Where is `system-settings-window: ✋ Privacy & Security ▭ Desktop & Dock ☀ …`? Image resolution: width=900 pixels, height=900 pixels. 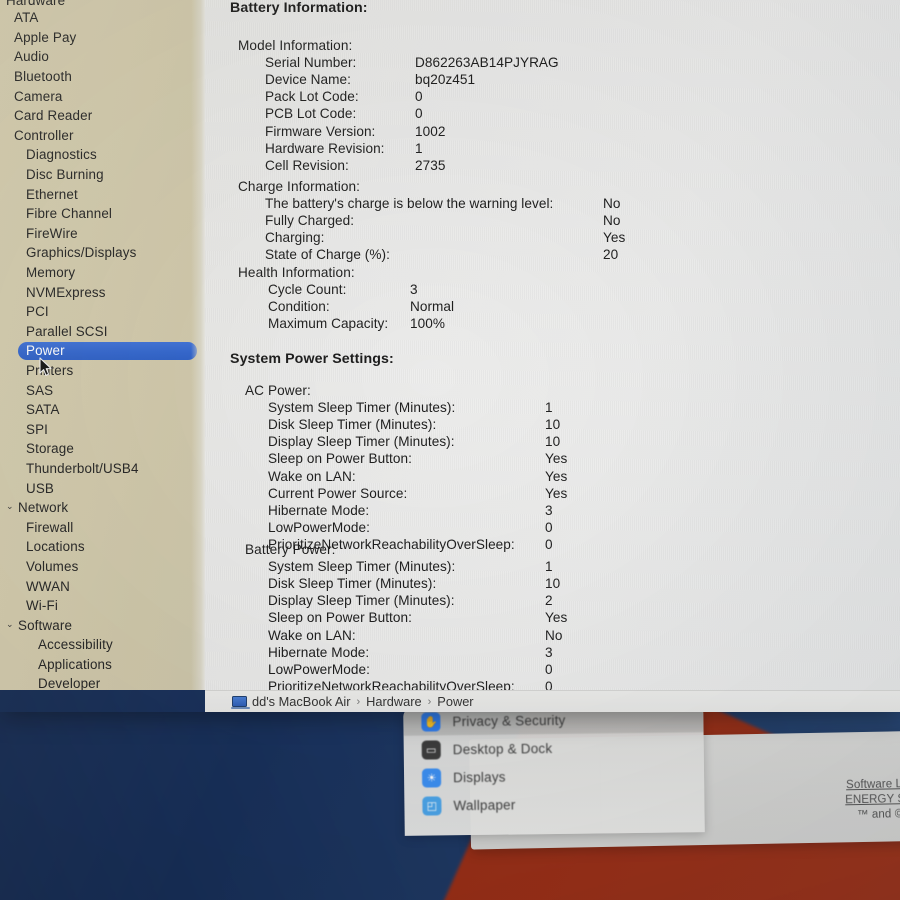
system-settings-window: ✋ Privacy & Security ▭ Desktop & Dock ☀ … is located at coordinates (554, 770).